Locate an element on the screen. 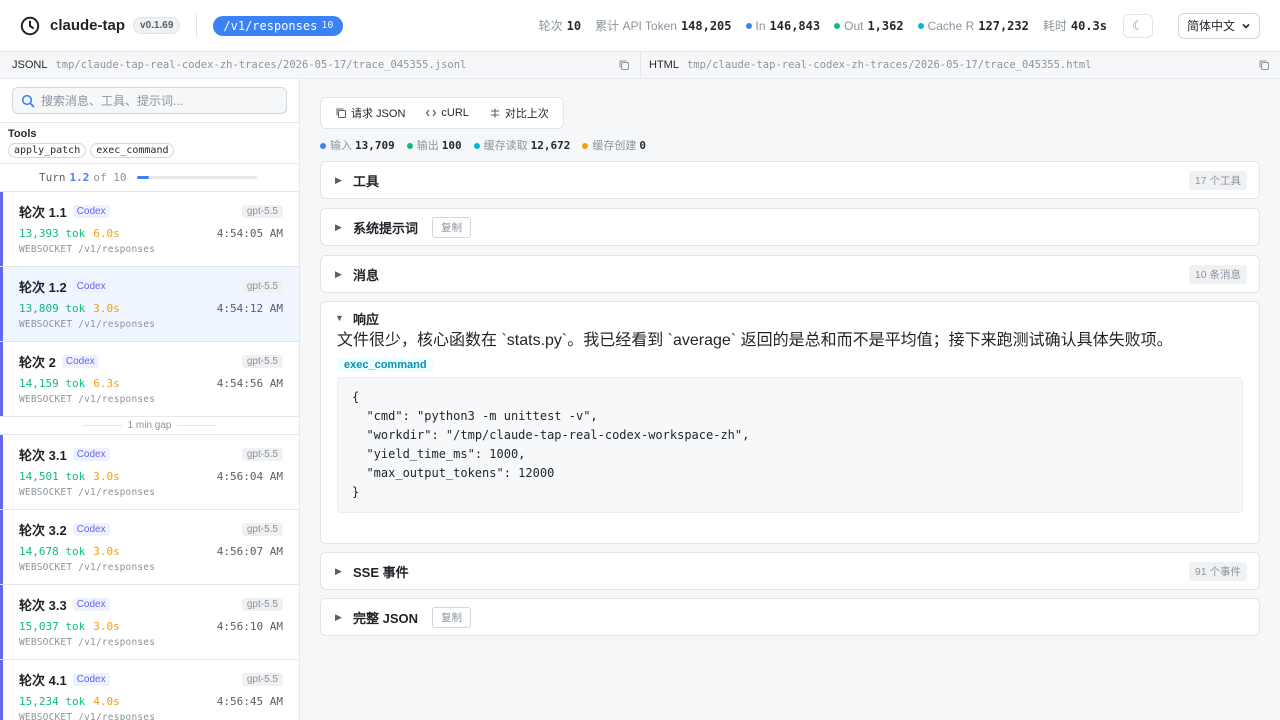 The image size is (1280, 720). search-box is located at coordinates (149, 100).